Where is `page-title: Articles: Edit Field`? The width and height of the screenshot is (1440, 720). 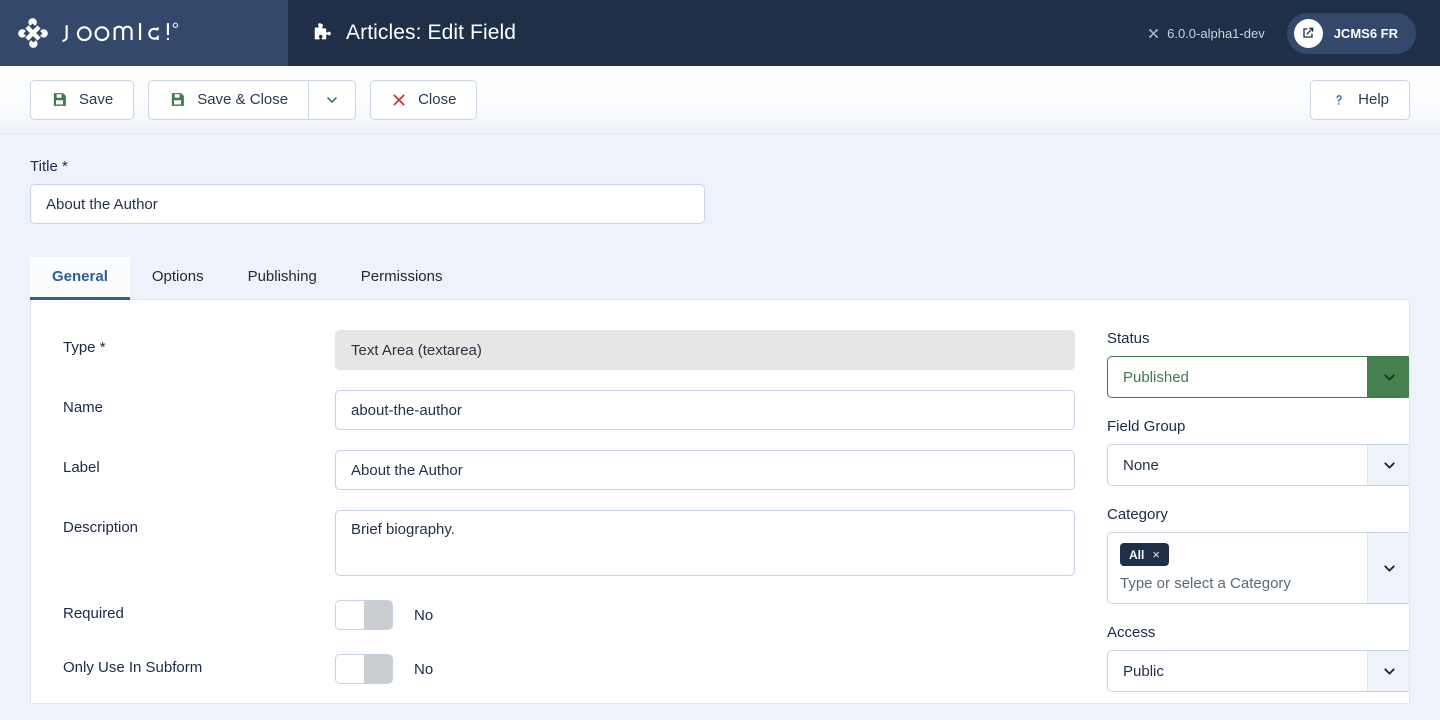 page-title: Articles: Edit Field is located at coordinates (431, 32).